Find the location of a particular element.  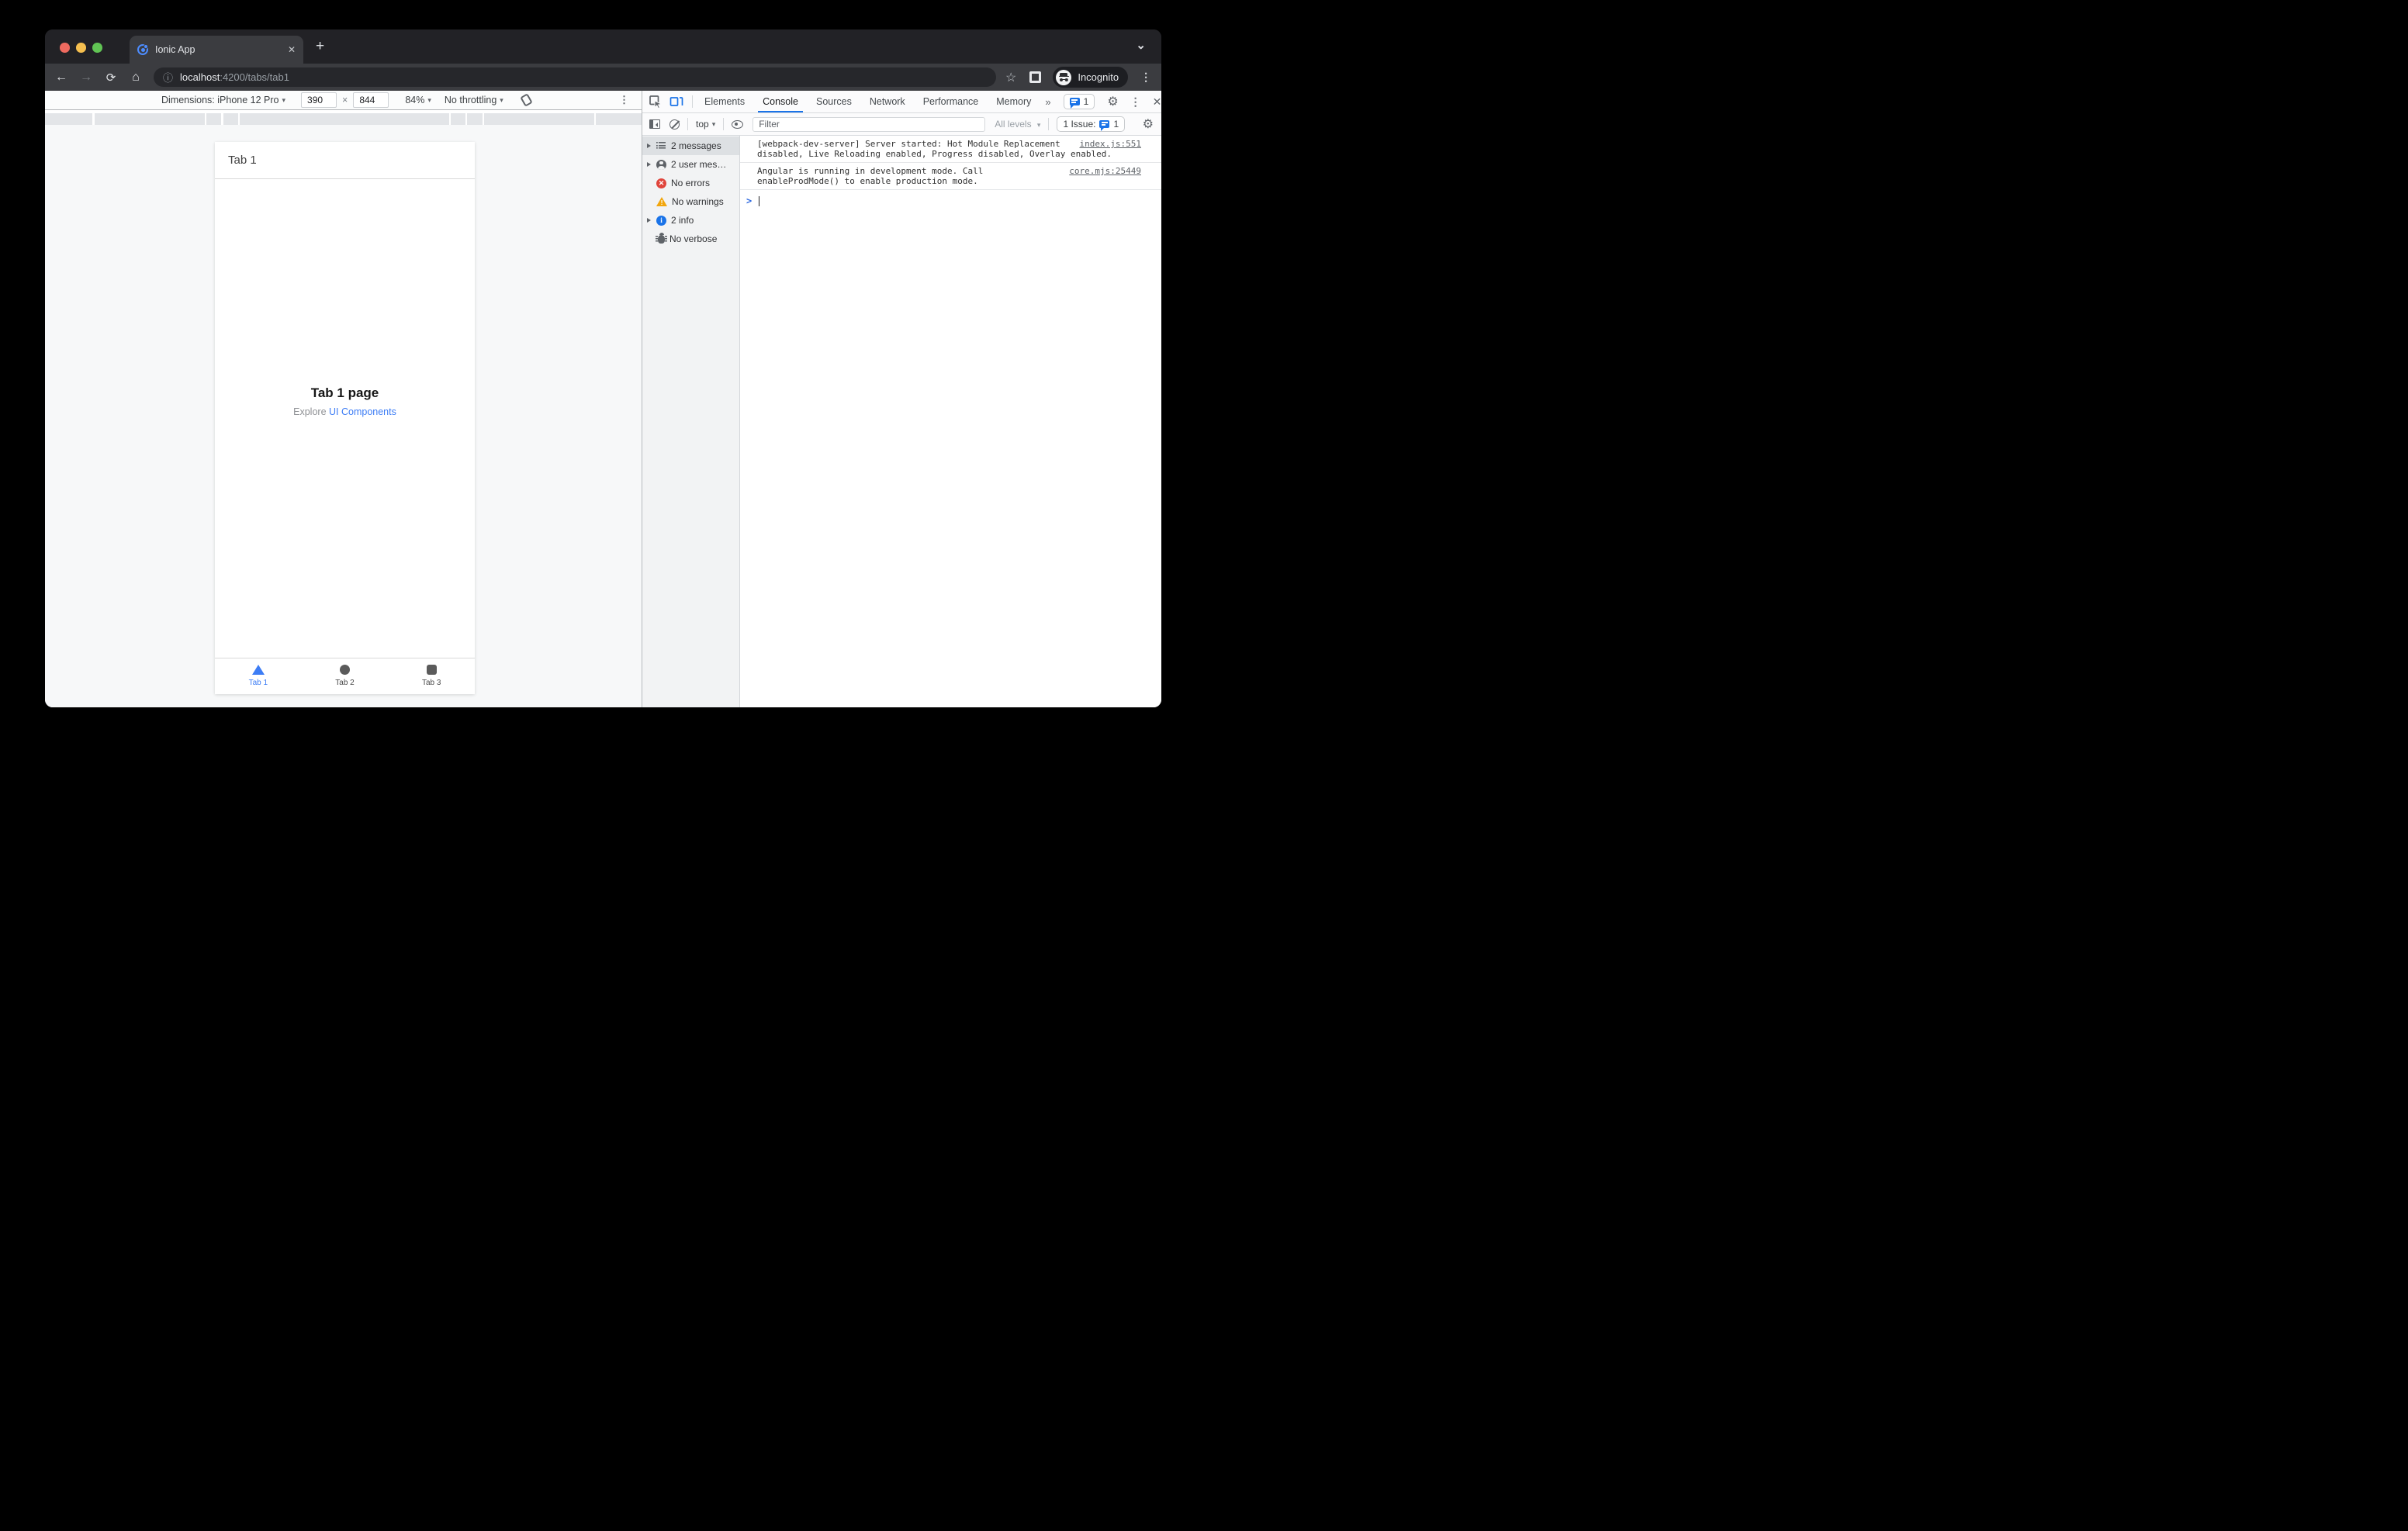

explore-text: Explore is located at coordinates (311, 411).